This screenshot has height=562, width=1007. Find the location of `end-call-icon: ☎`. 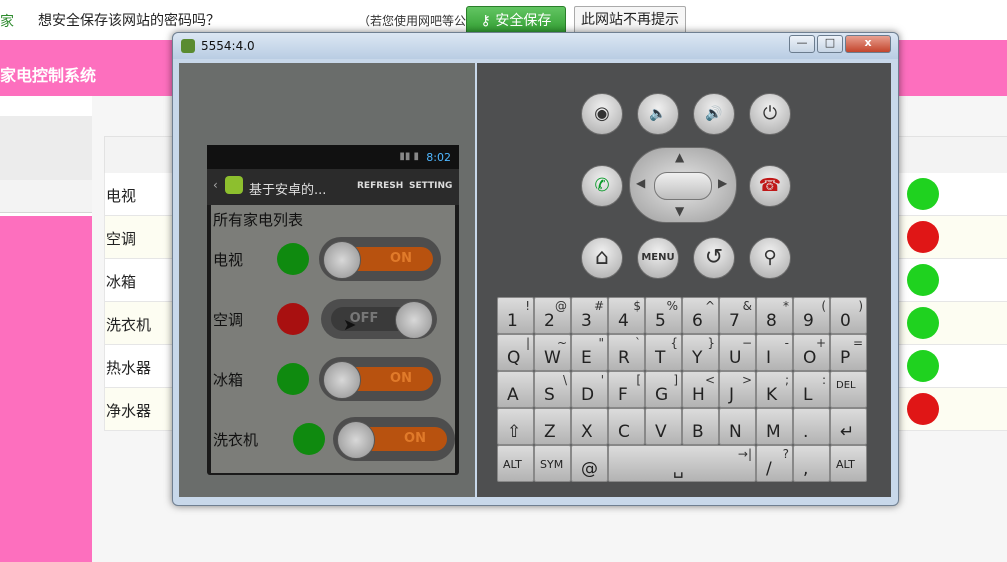

end-call-icon: ☎ is located at coordinates (770, 186).